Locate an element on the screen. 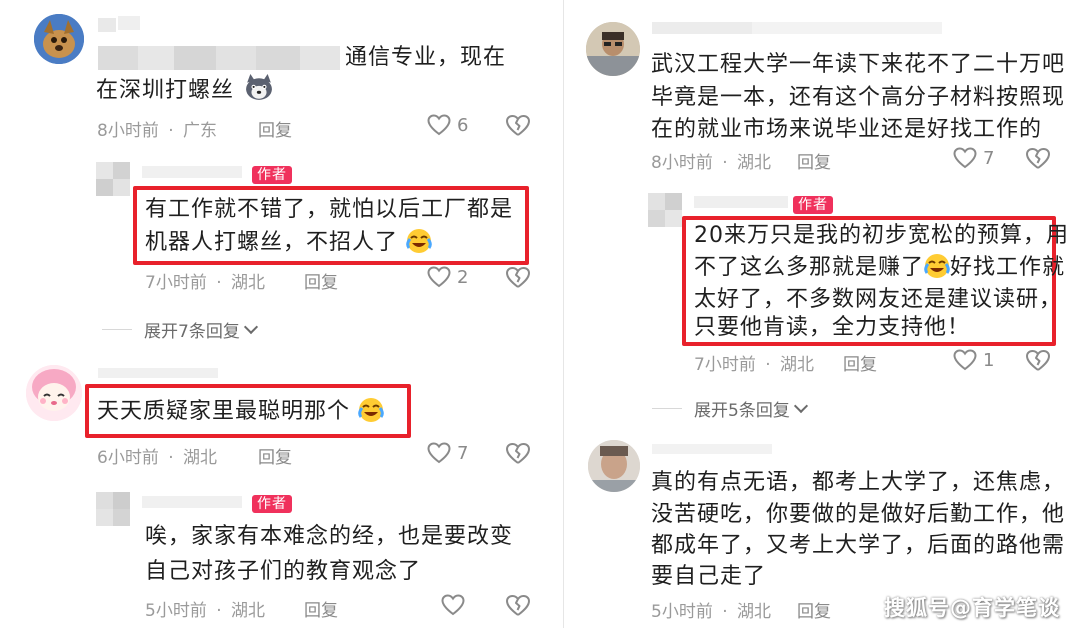  comment-text: 通信专业，现在 is located at coordinates (426, 57).